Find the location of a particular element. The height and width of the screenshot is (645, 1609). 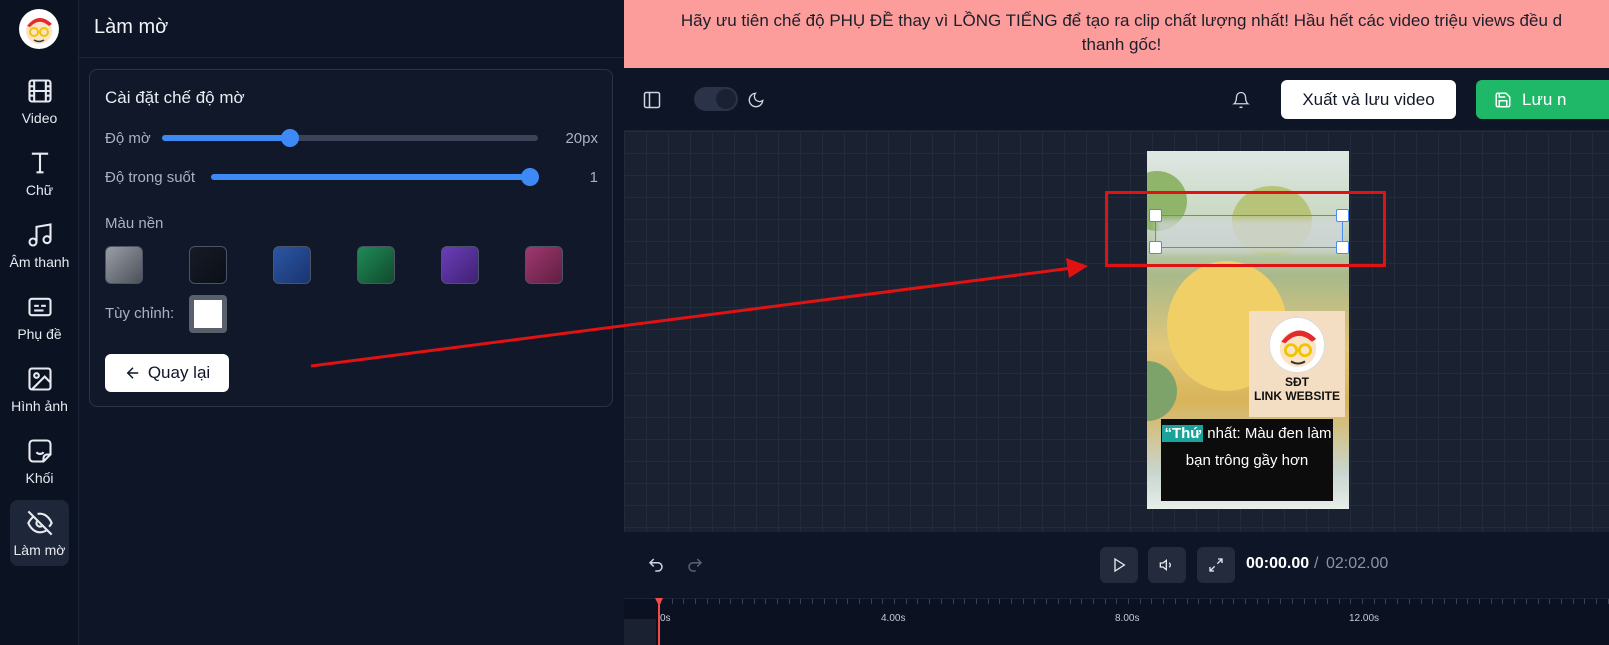

sticker-icon is located at coordinates (40, 451).